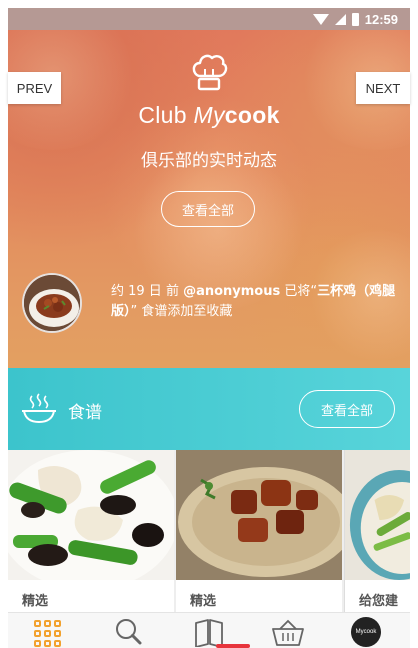 This screenshot has height=648, width=418. What do you see at coordinates (381, 19) in the screenshot?
I see `status-time: 12:59` at bounding box center [381, 19].